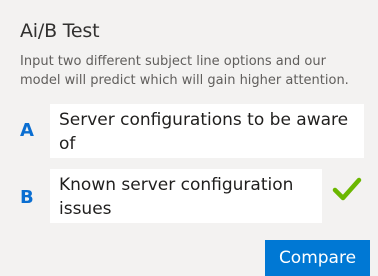 The width and height of the screenshot is (378, 276). What do you see at coordinates (347, 189) in the screenshot?
I see `check-icon` at bounding box center [347, 189].